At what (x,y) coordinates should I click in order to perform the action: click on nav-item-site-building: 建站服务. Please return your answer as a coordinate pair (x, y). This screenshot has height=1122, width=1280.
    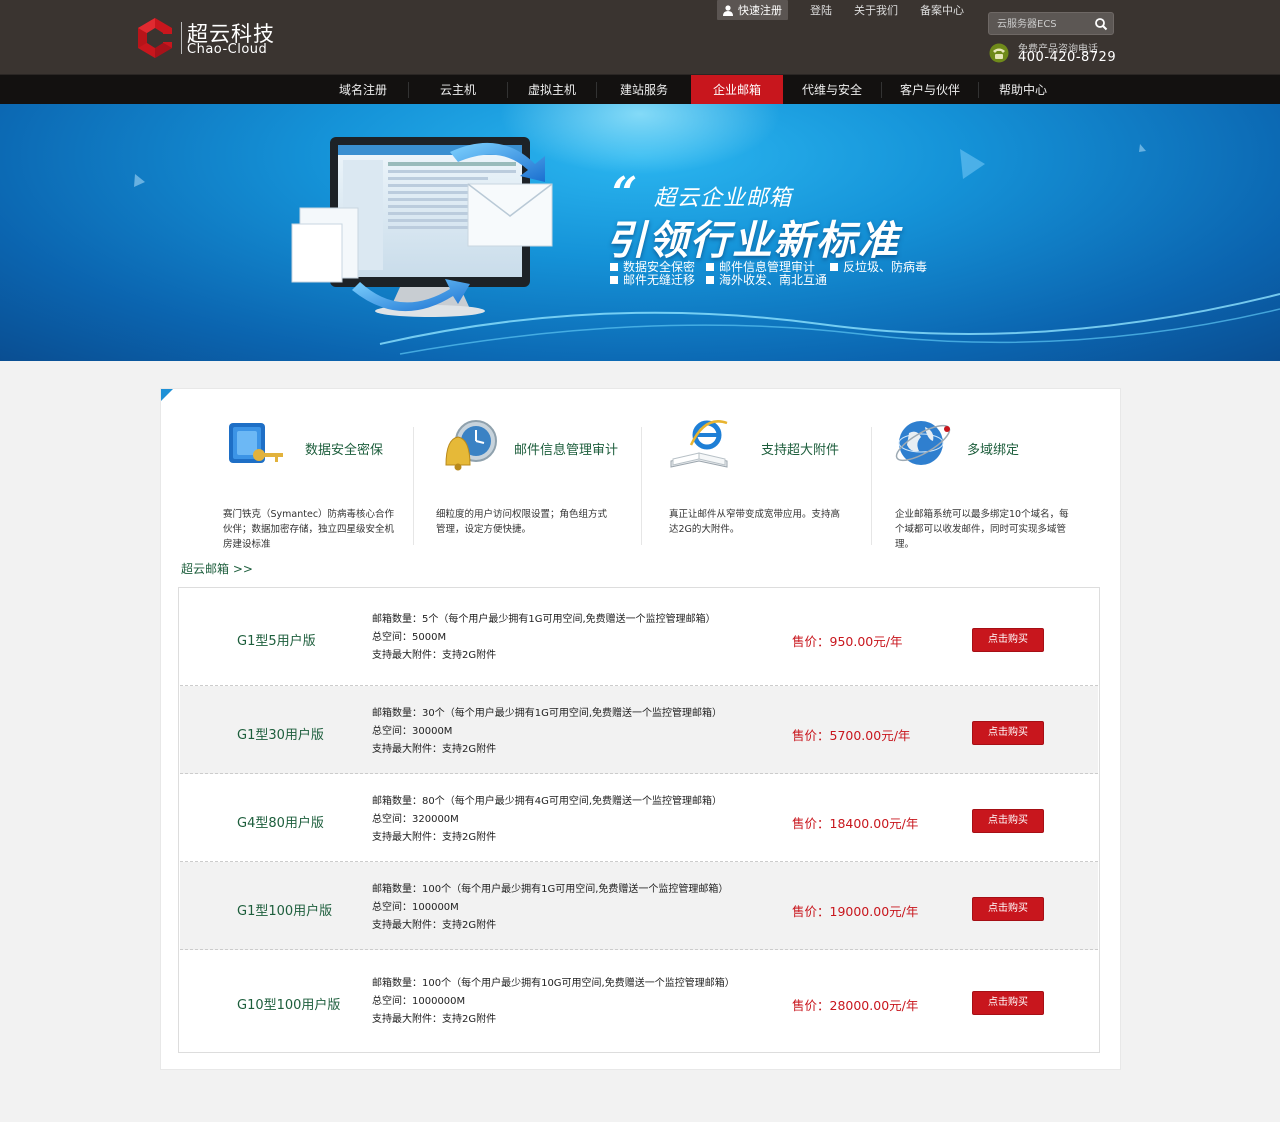
    Looking at the image, I should click on (644, 90).